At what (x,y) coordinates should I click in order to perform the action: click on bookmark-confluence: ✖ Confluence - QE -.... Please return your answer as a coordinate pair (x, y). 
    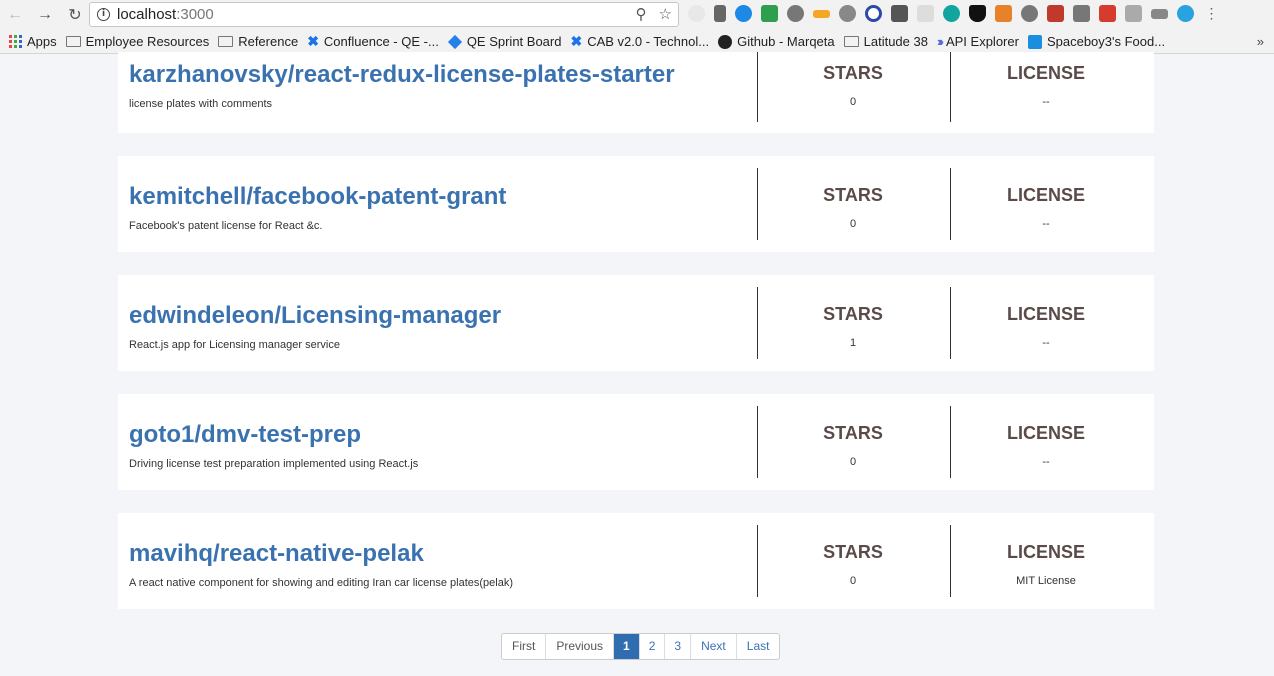
    Looking at the image, I should click on (373, 41).